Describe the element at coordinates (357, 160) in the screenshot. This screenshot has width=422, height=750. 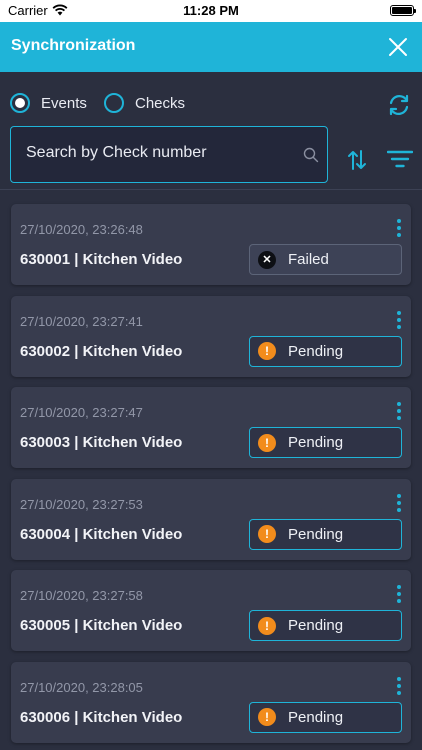
I see `sort-icon` at that location.